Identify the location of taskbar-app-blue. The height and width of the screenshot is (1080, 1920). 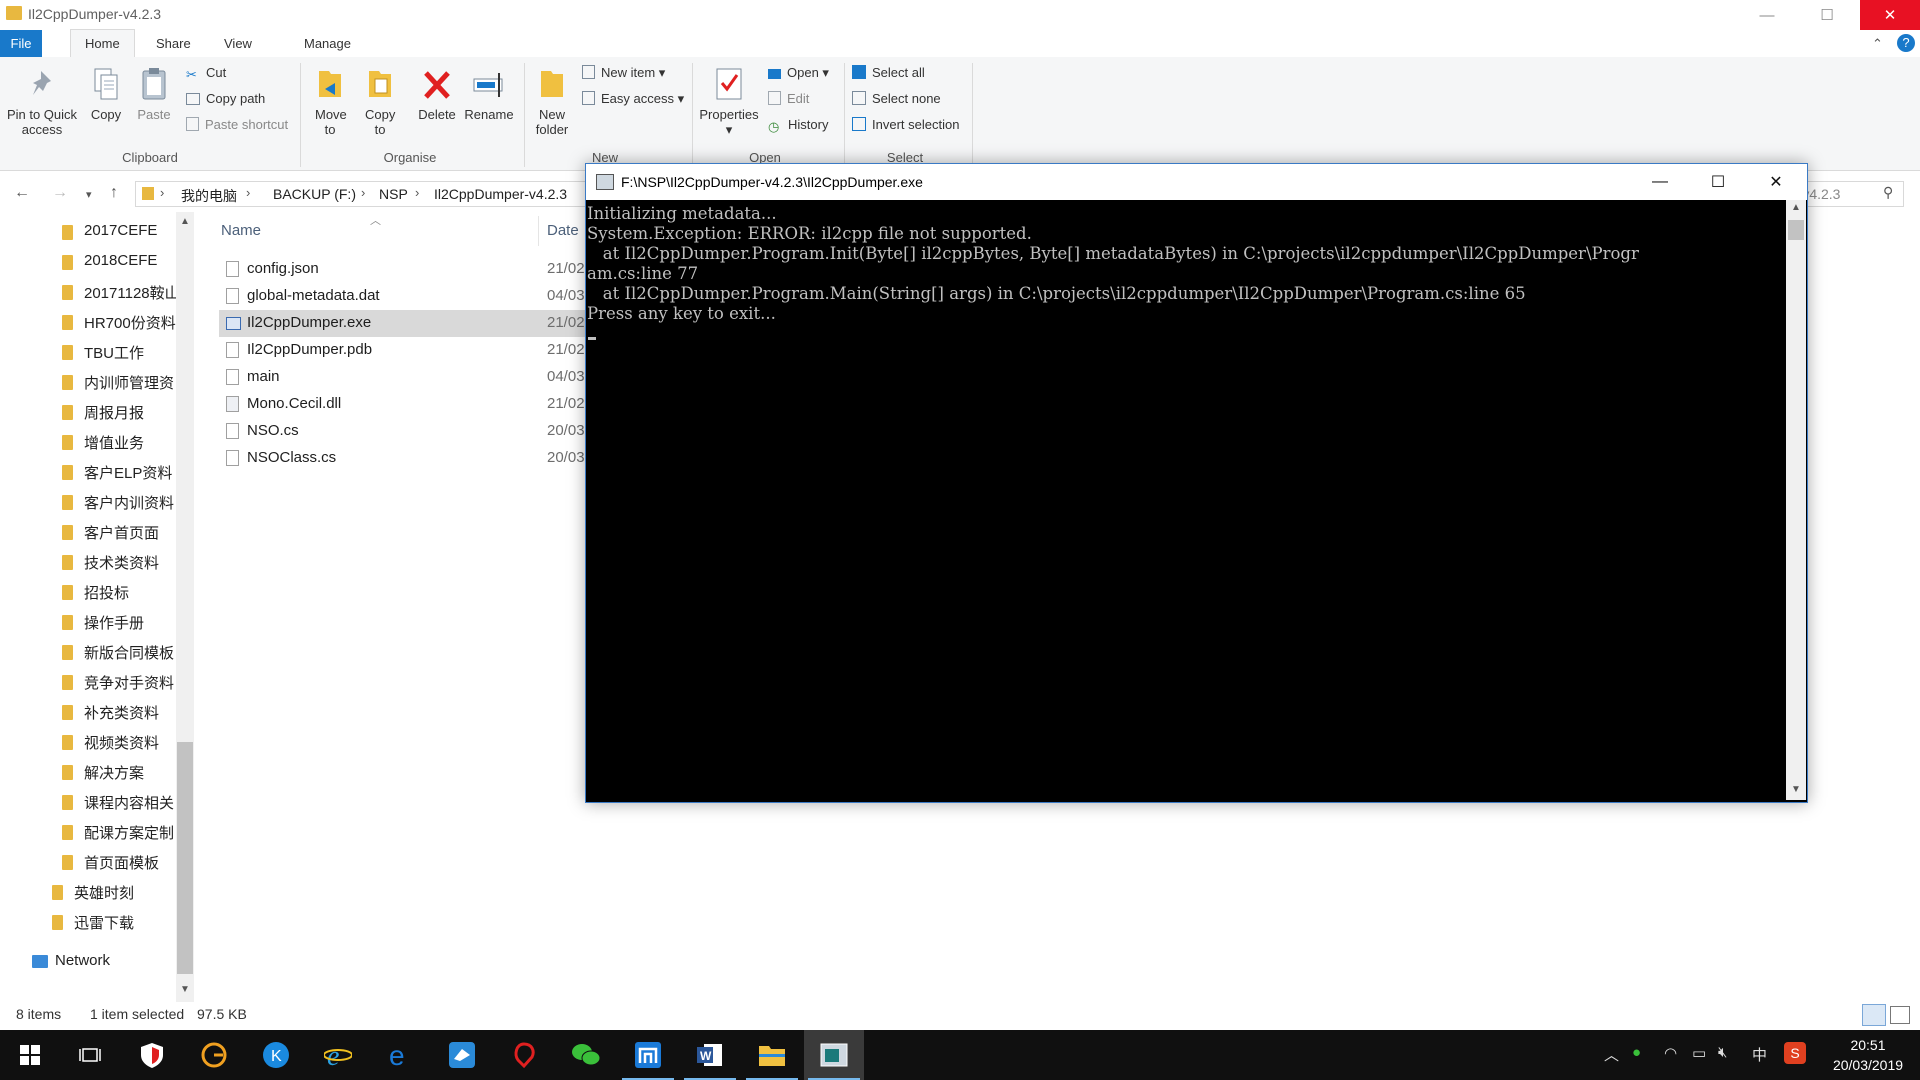
(648, 1055).